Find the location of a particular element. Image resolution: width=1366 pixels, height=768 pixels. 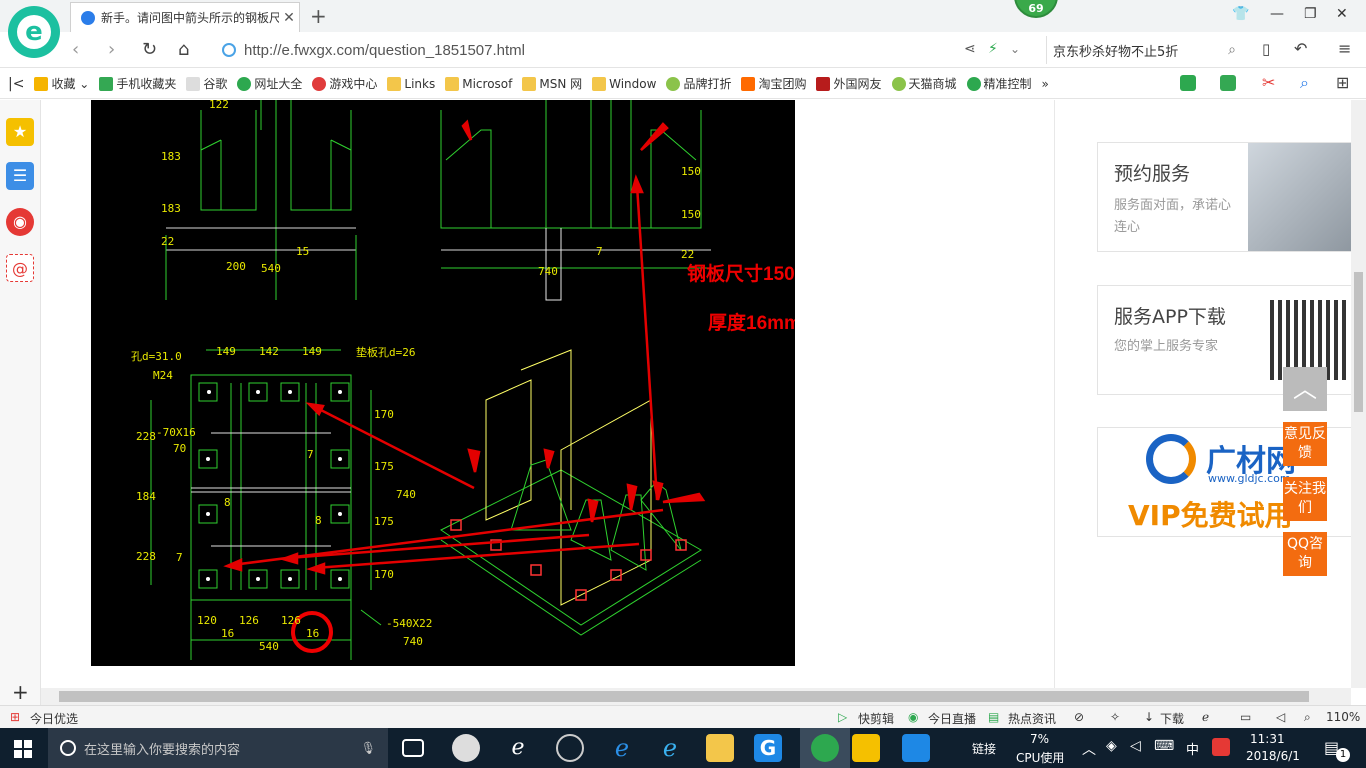

edge-icon: ℯ is located at coordinates (622, 748).